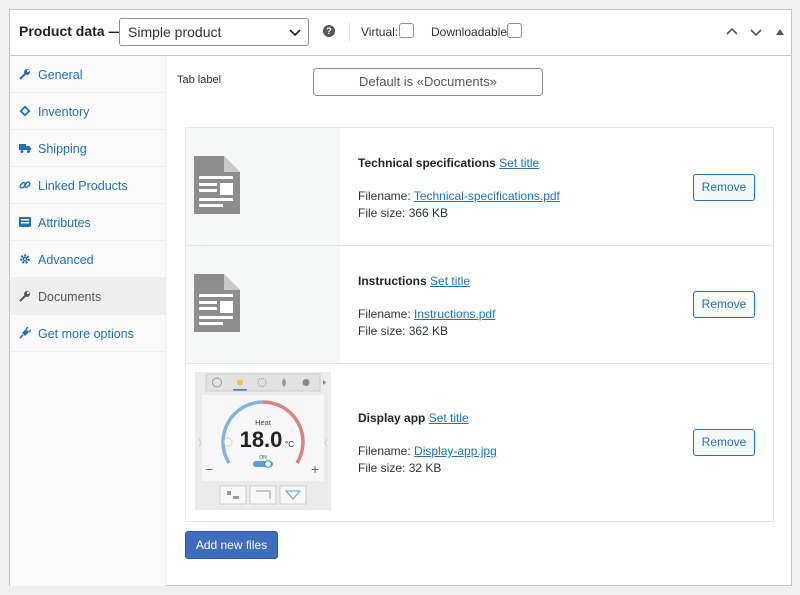  I want to click on add-new-files-button: Add new files, so click(231, 545).